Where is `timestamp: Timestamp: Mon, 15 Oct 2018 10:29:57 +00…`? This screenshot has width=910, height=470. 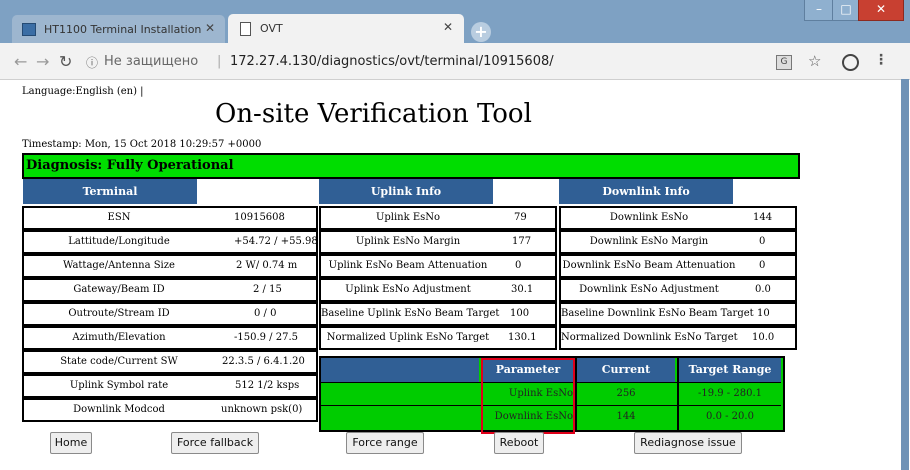 timestamp: Timestamp: Mon, 15 Oct 2018 10:29:57 +00… is located at coordinates (142, 144).